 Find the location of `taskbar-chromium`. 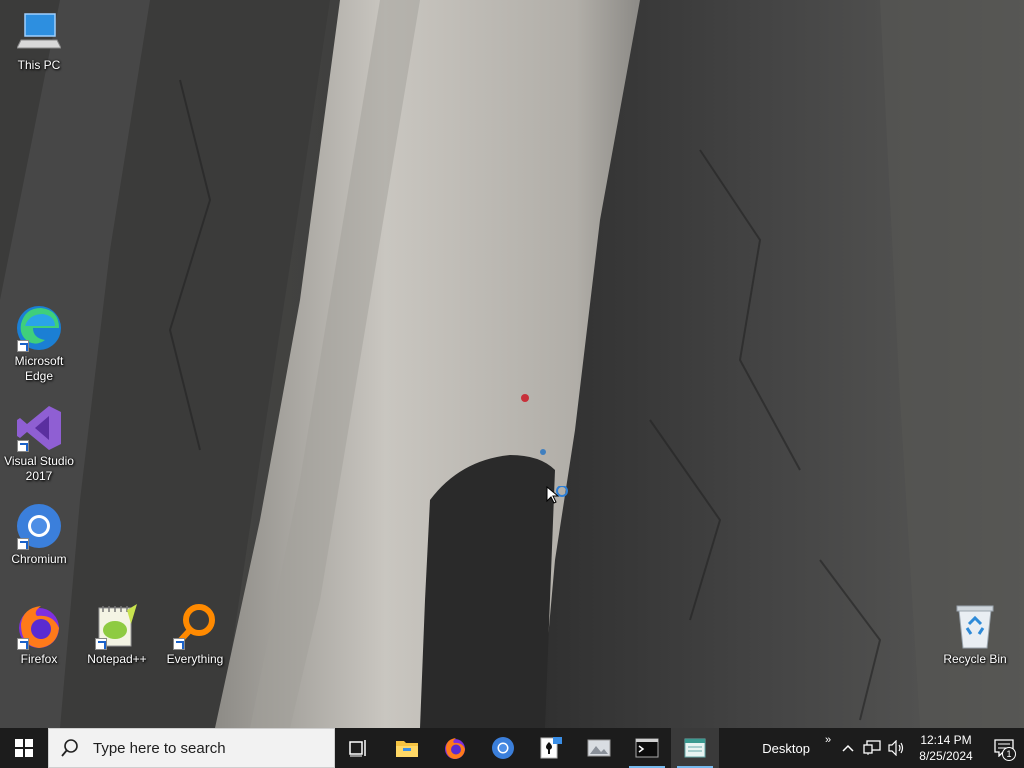

taskbar-chromium is located at coordinates (503, 748).